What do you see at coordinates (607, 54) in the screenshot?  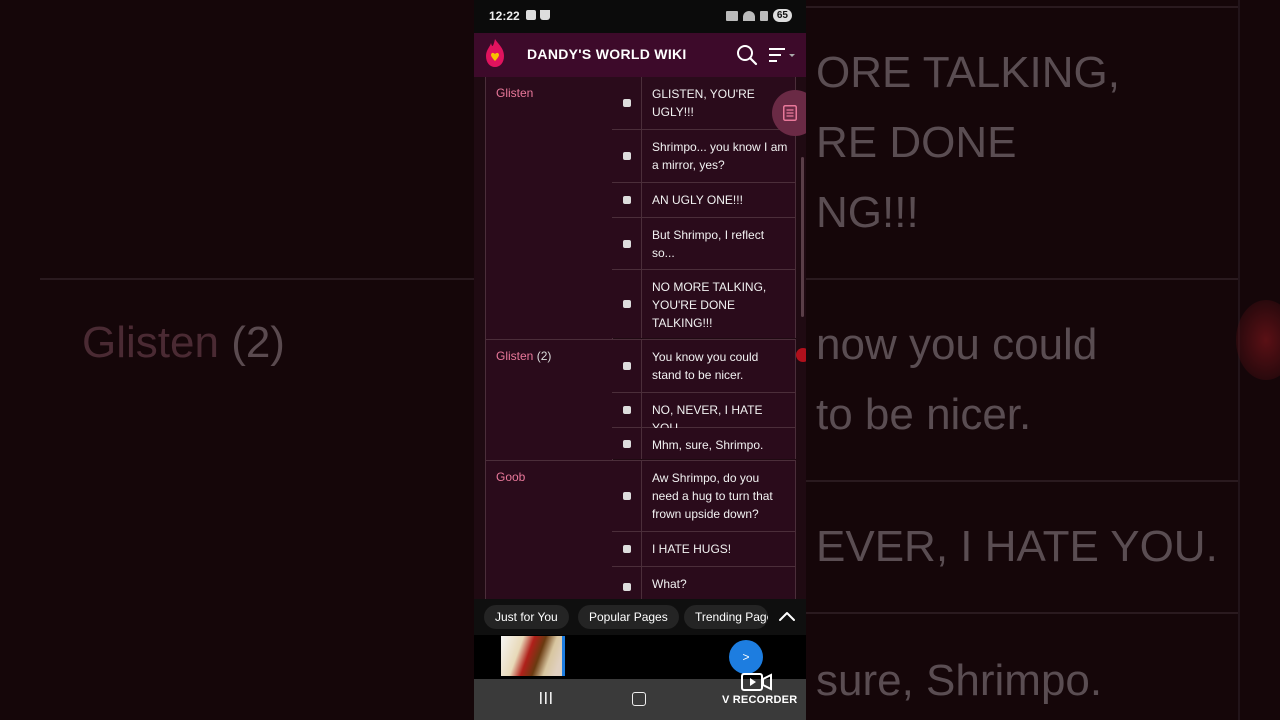 I see `wiki-title: DANDY'S WORLD WIKI` at bounding box center [607, 54].